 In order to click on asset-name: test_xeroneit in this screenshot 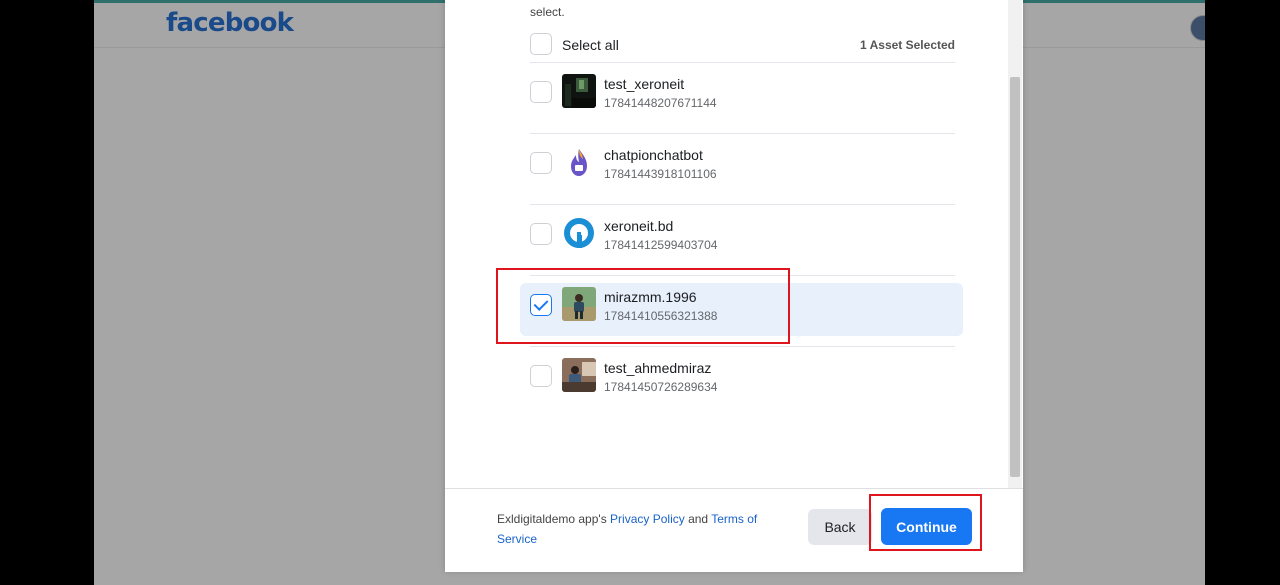, I will do `click(644, 84)`.